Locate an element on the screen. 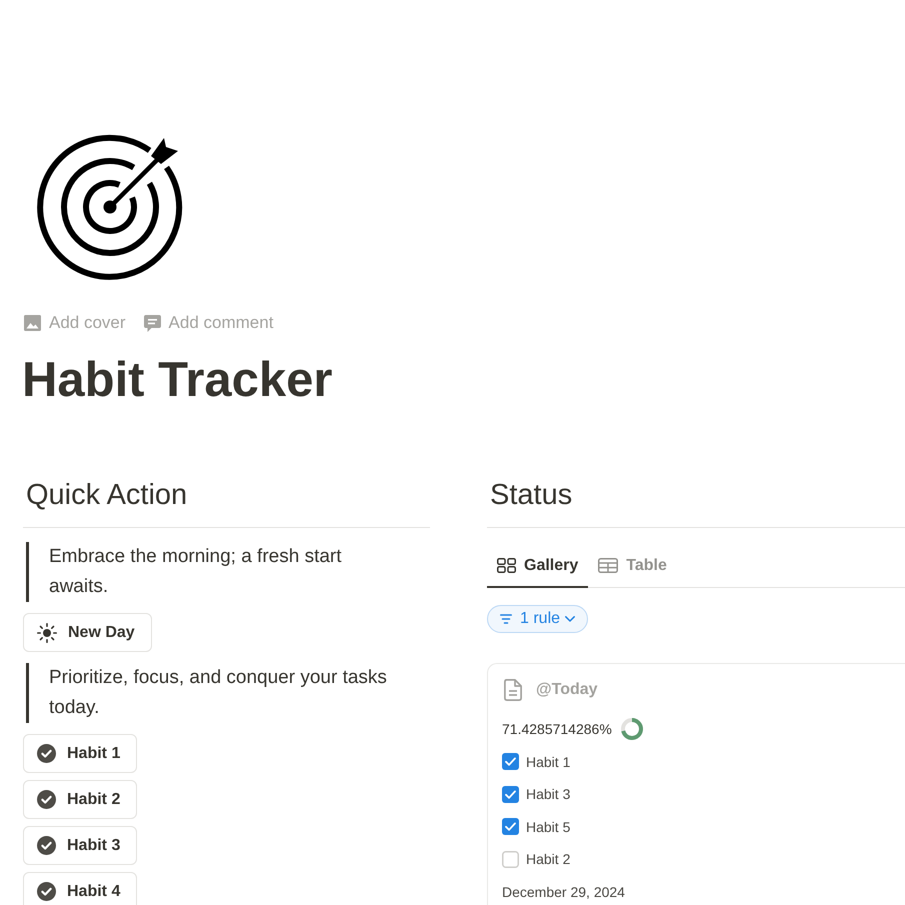  habit-label: Habit 2 is located at coordinates (548, 859).